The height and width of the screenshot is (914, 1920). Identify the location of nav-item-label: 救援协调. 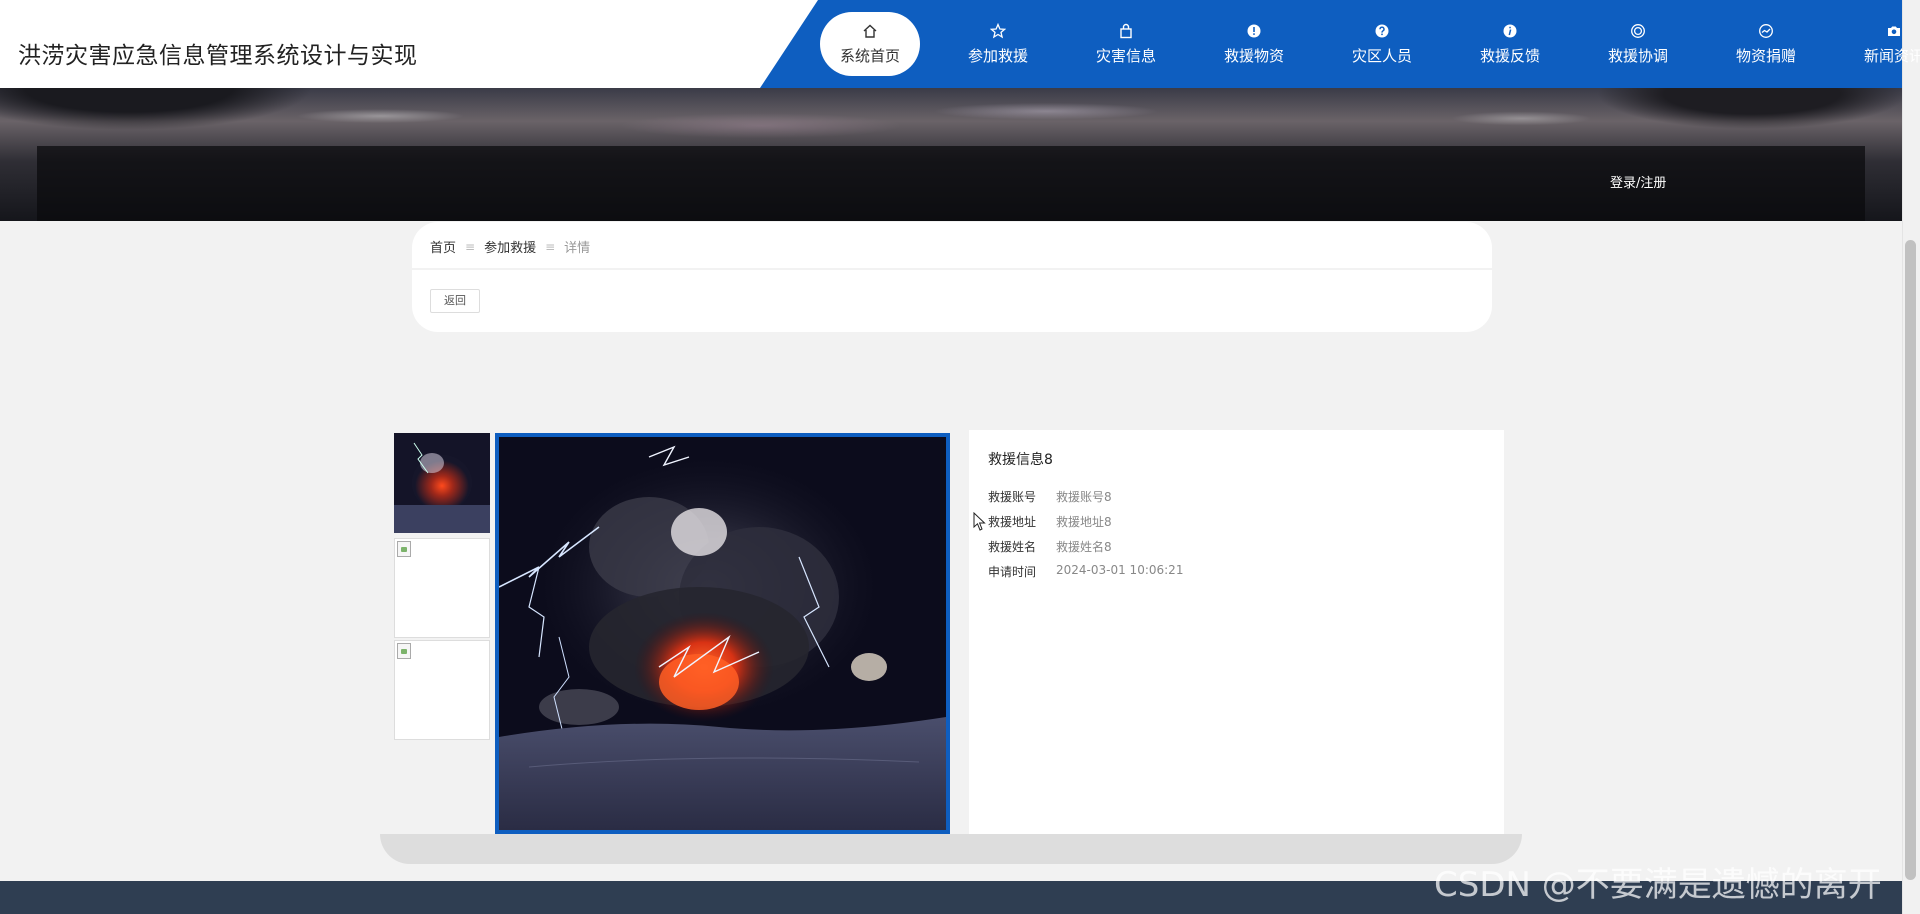
(1637, 55).